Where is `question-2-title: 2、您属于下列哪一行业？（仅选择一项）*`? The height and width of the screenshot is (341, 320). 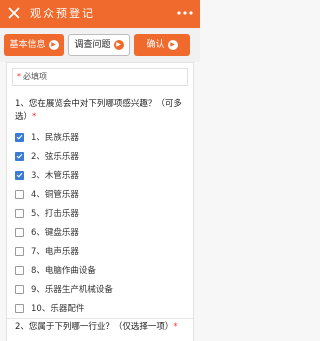
question-2-title: 2、您属于下列哪一行业？（仅选择一项）* is located at coordinates (102, 327).